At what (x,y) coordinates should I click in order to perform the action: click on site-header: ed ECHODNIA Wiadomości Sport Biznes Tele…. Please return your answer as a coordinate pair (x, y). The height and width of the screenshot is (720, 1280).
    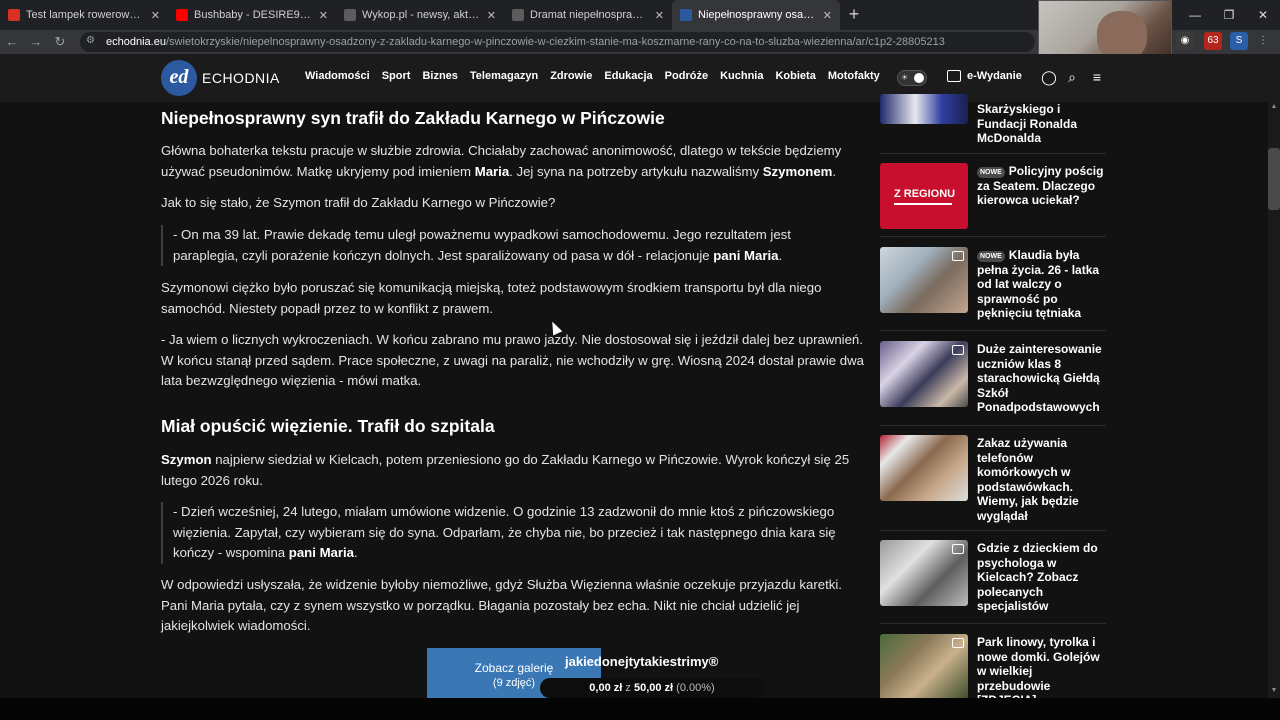
    Looking at the image, I should click on (640, 78).